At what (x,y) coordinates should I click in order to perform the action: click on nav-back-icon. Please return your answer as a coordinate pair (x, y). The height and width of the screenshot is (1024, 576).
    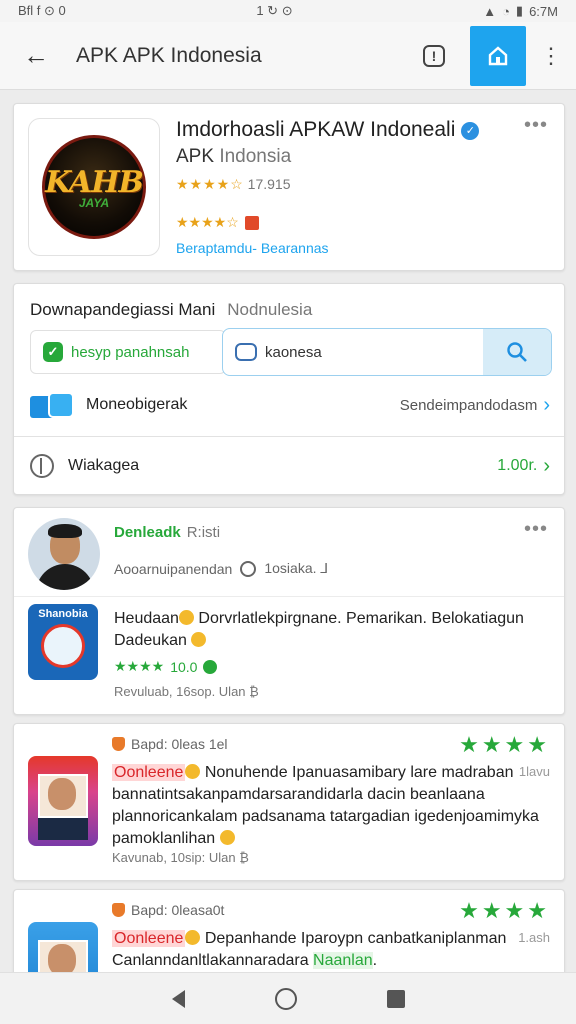
    Looking at the image, I should click on (178, 998).